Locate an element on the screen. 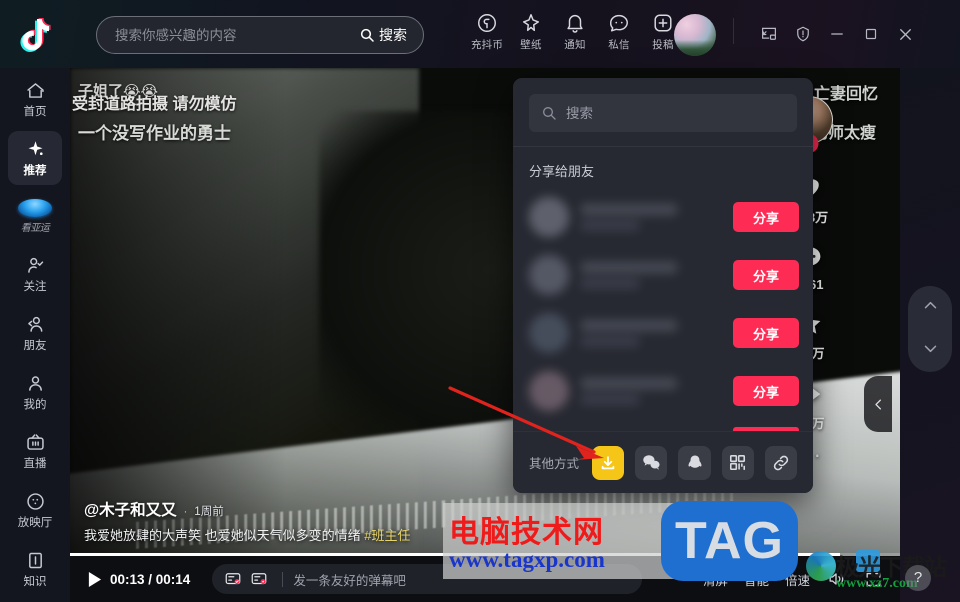 The height and width of the screenshot is (602, 960). sidebar-item-live: 直播 is located at coordinates (35, 451).